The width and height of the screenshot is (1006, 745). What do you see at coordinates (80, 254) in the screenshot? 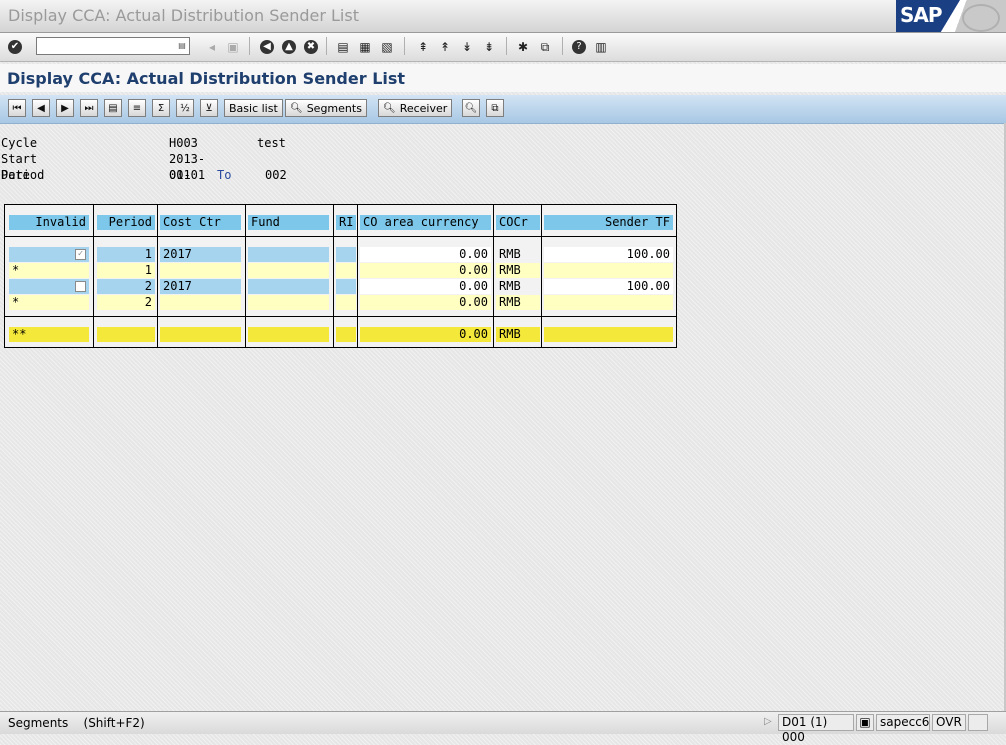
I see `invalid-checkbox: ✓` at bounding box center [80, 254].